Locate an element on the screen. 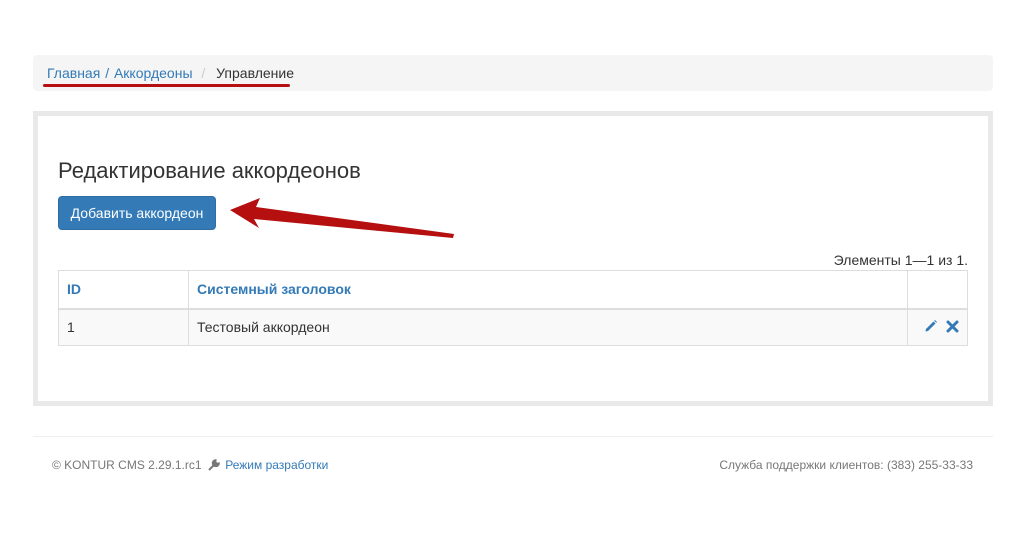  table-header-row: ID Системный заголовок is located at coordinates (513, 290).